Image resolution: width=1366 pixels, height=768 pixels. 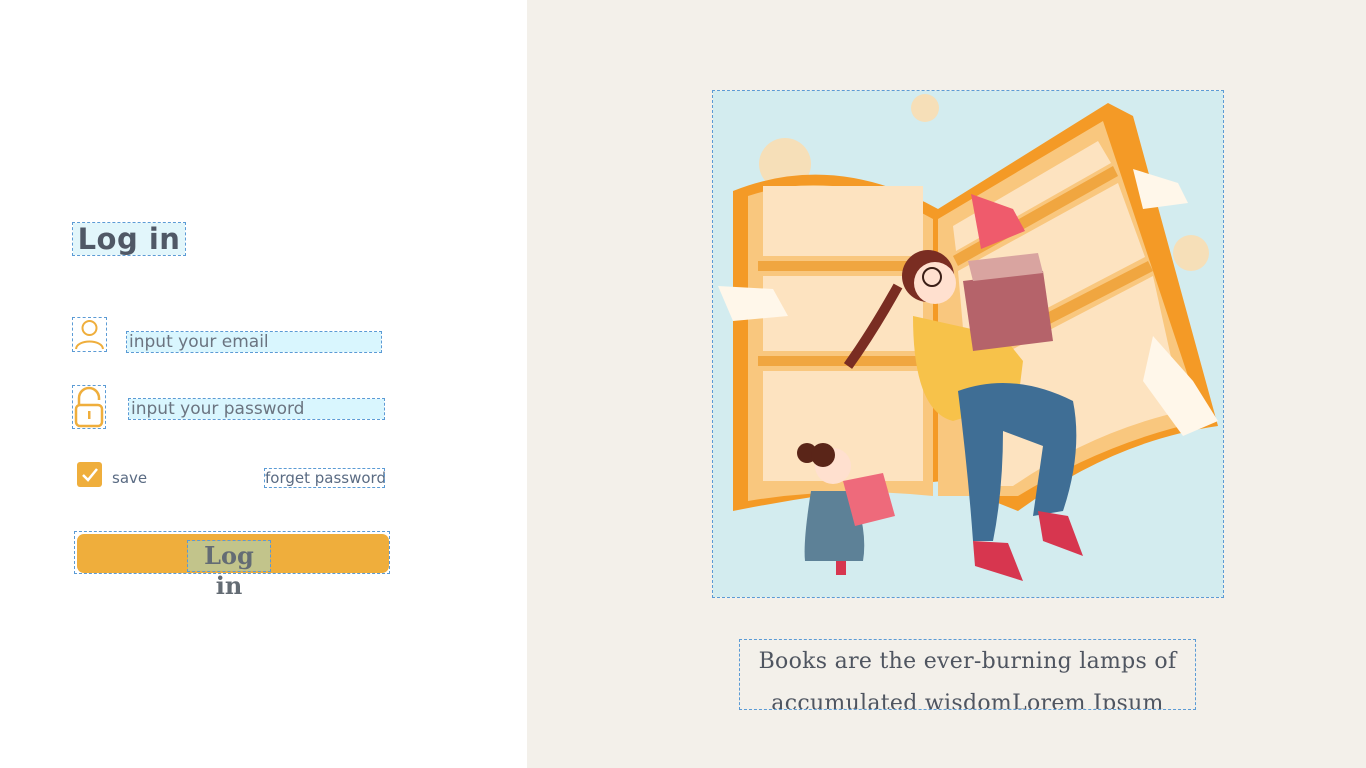 What do you see at coordinates (256, 409) in the screenshot?
I see `password-field` at bounding box center [256, 409].